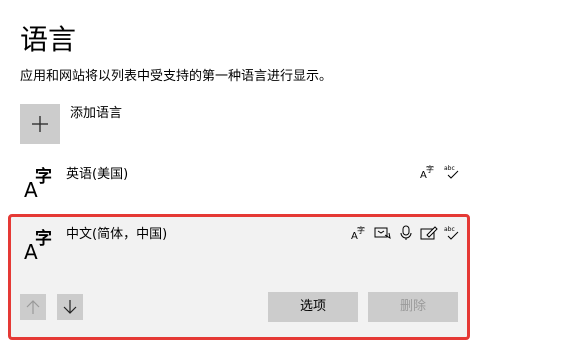 The width and height of the screenshot is (573, 346). I want to click on add-language-label: 添加语言, so click(96, 114).